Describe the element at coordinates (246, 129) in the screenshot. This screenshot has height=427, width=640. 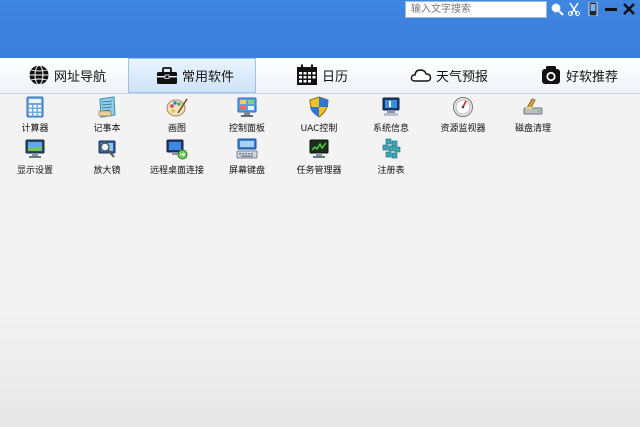
I see `app-label: 控制面板` at that location.